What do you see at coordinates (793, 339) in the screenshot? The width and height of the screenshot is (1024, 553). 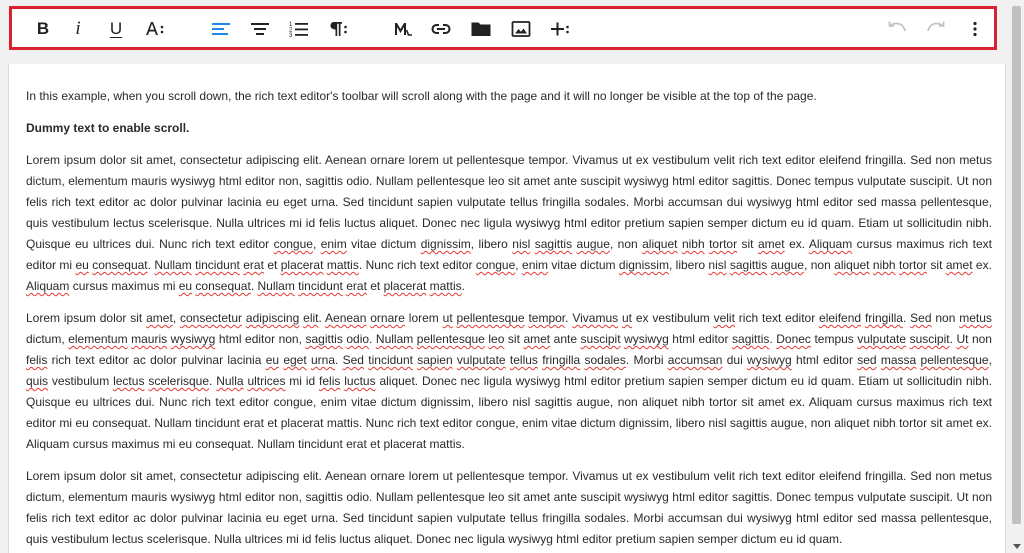 I see `misspelled-word: Donec` at bounding box center [793, 339].